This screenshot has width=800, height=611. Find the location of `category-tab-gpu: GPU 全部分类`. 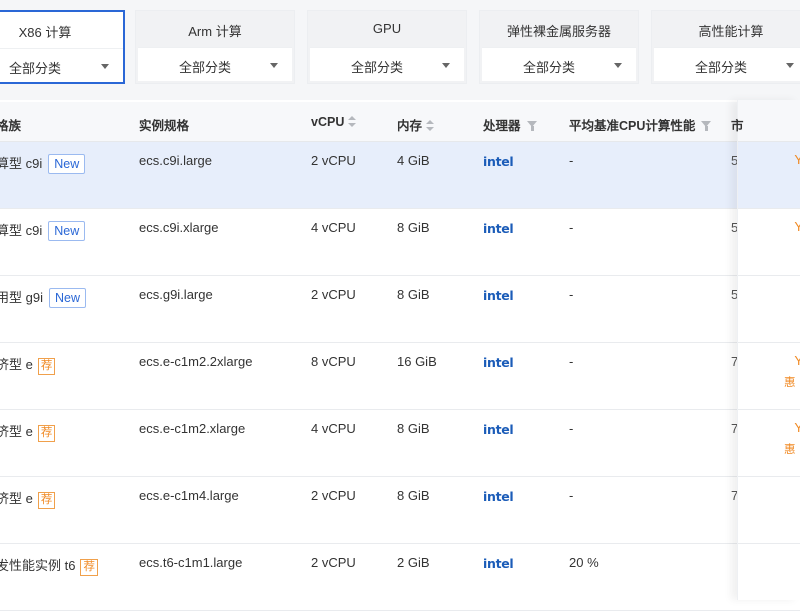

category-tab-gpu: GPU 全部分类 is located at coordinates (387, 47).